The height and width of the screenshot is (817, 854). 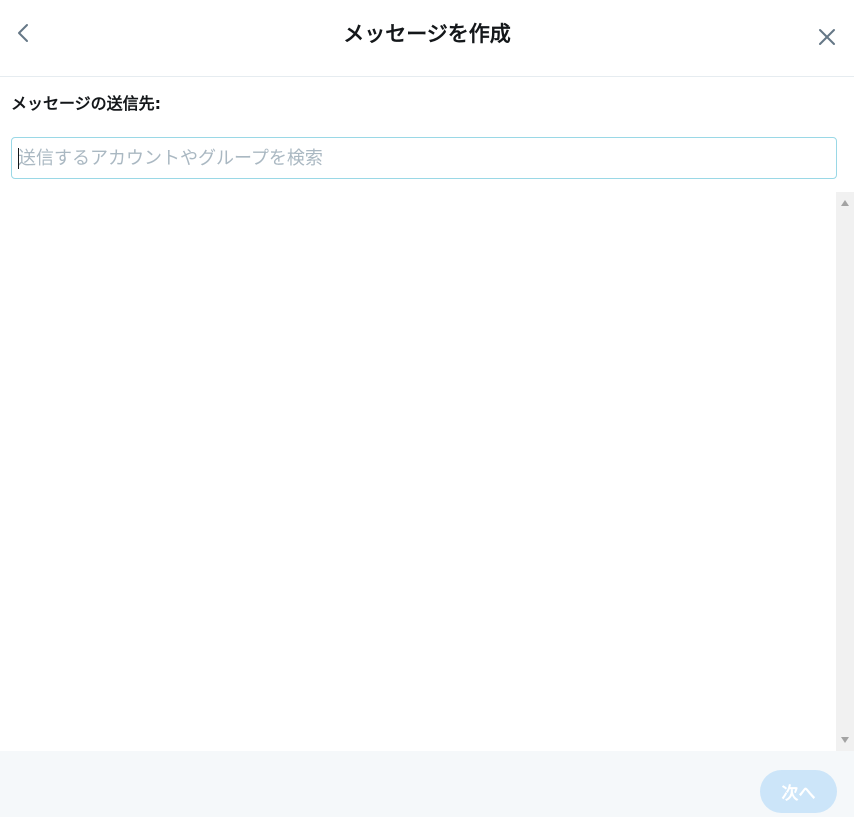 I want to click on text-caret, so click(x=18, y=158).